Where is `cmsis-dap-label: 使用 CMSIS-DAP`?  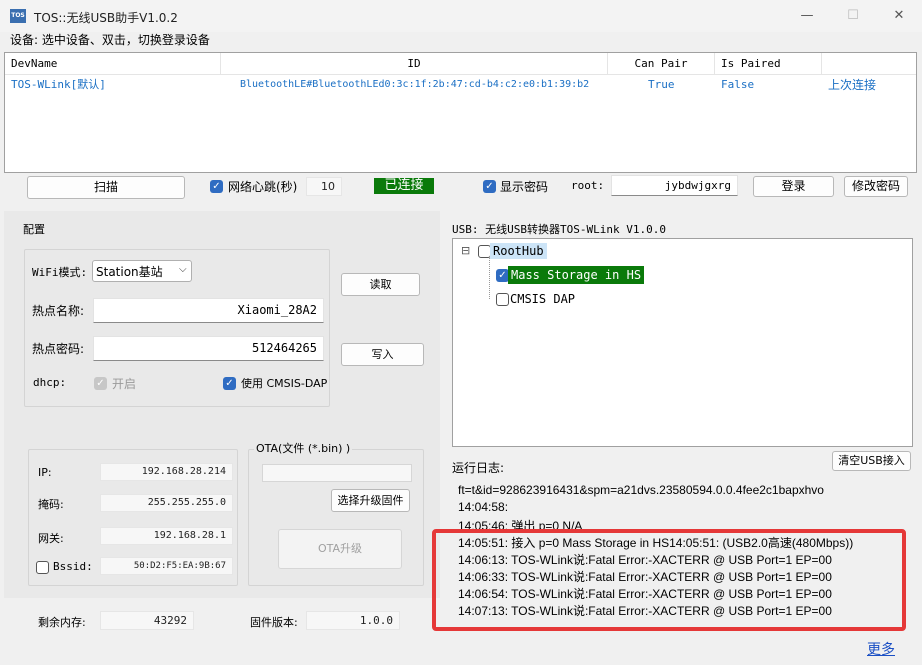
cmsis-dap-label: 使用 CMSIS-DAP is located at coordinates (284, 383).